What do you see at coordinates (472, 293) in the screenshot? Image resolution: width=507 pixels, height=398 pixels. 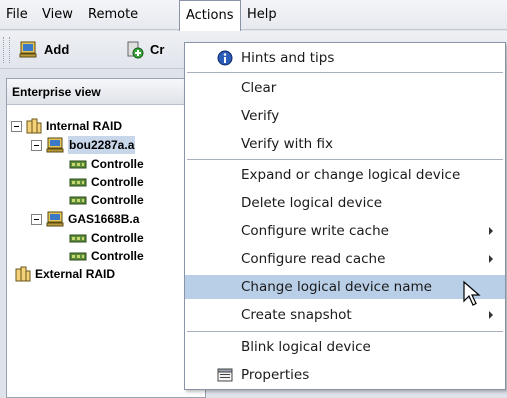 I see `mouse-cursor-icon` at bounding box center [472, 293].